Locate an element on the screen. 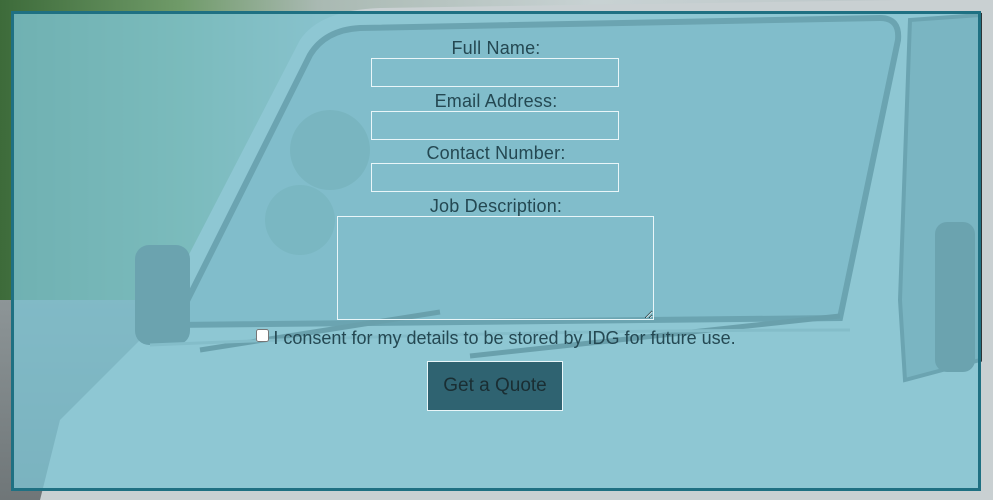  full-name-input is located at coordinates (495, 72).